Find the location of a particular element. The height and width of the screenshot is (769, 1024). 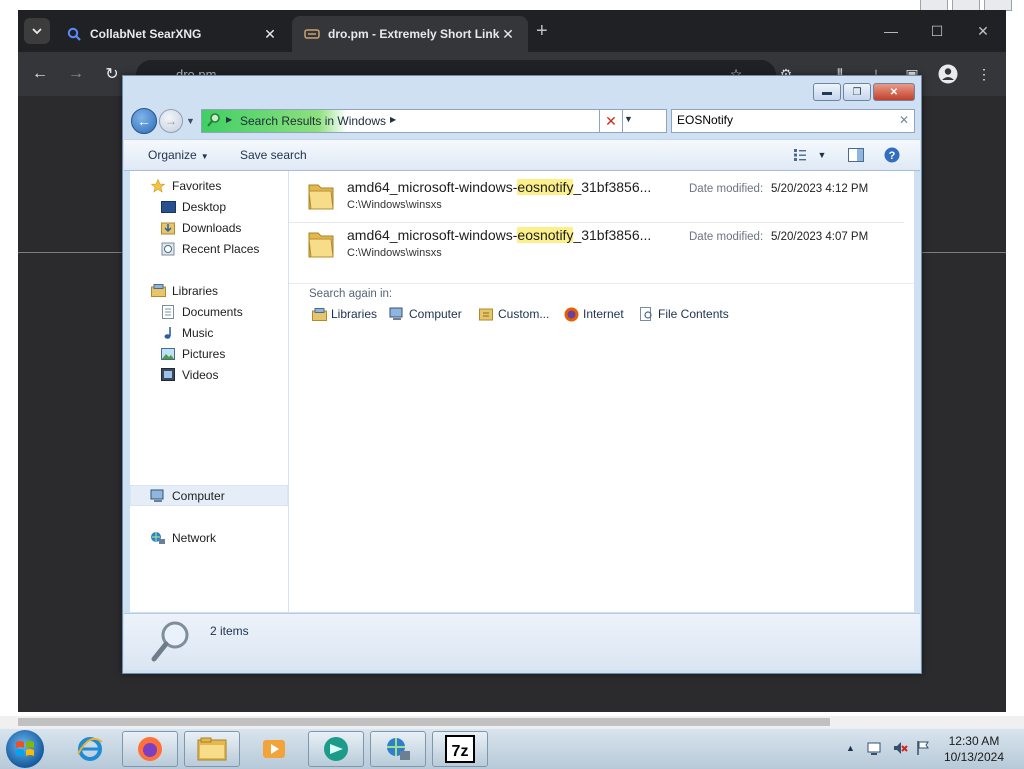

search-again-file-contents-link: File Contents is located at coordinates (683, 314).